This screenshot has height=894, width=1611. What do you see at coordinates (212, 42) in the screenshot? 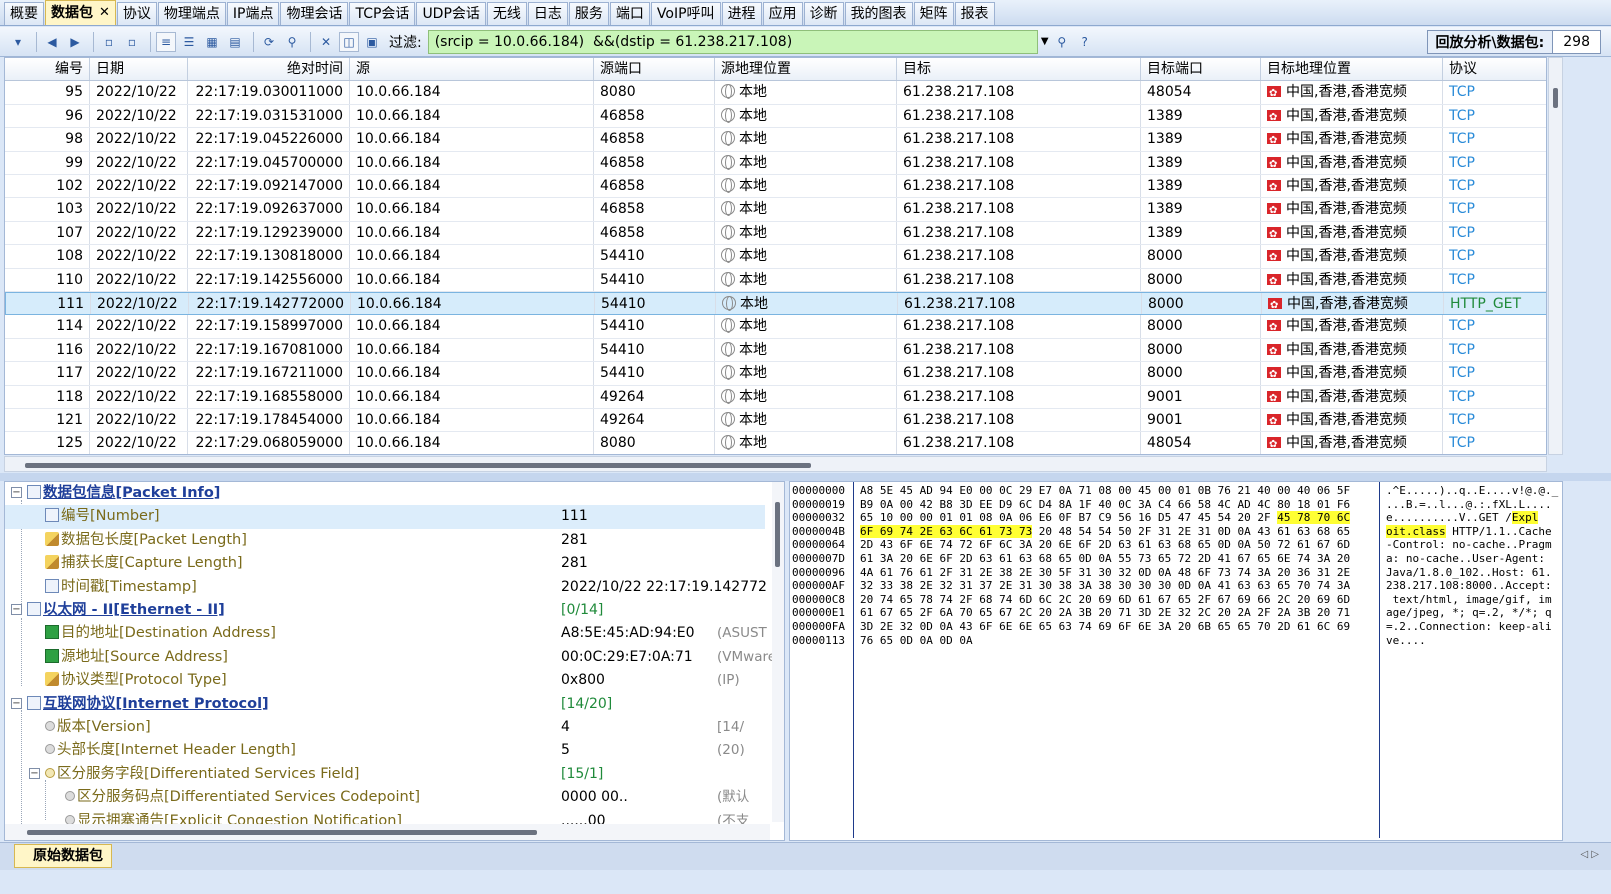
I see `chart-view-icon: ▦` at bounding box center [212, 42].